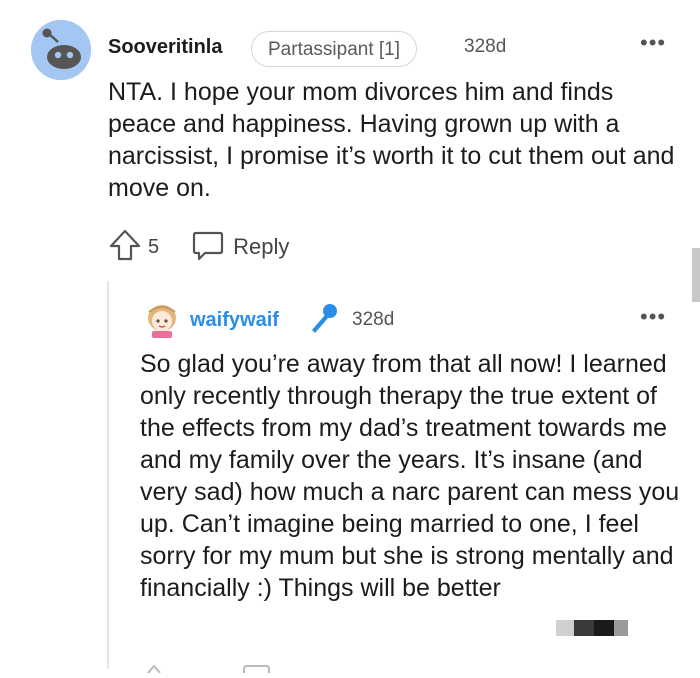 This screenshot has width=700, height=678. I want to click on thread-line, so click(108, 475).